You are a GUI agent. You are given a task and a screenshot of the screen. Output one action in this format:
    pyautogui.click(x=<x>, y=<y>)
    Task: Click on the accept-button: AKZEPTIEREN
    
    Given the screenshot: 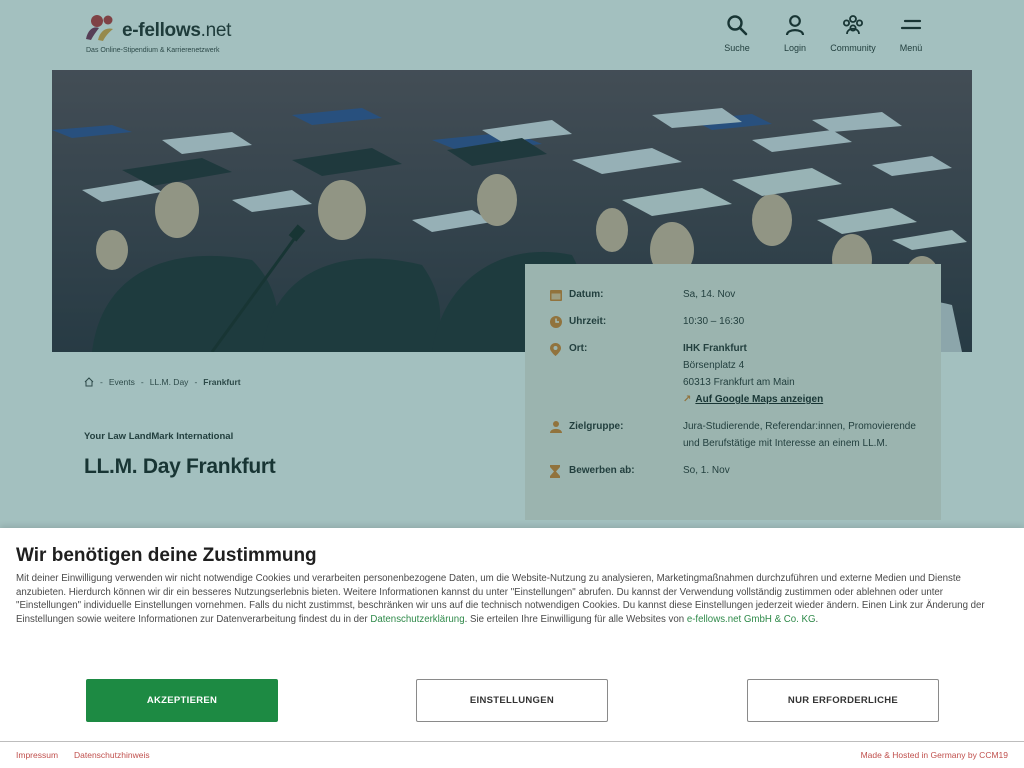 What is the action you would take?
    pyautogui.click(x=182, y=700)
    